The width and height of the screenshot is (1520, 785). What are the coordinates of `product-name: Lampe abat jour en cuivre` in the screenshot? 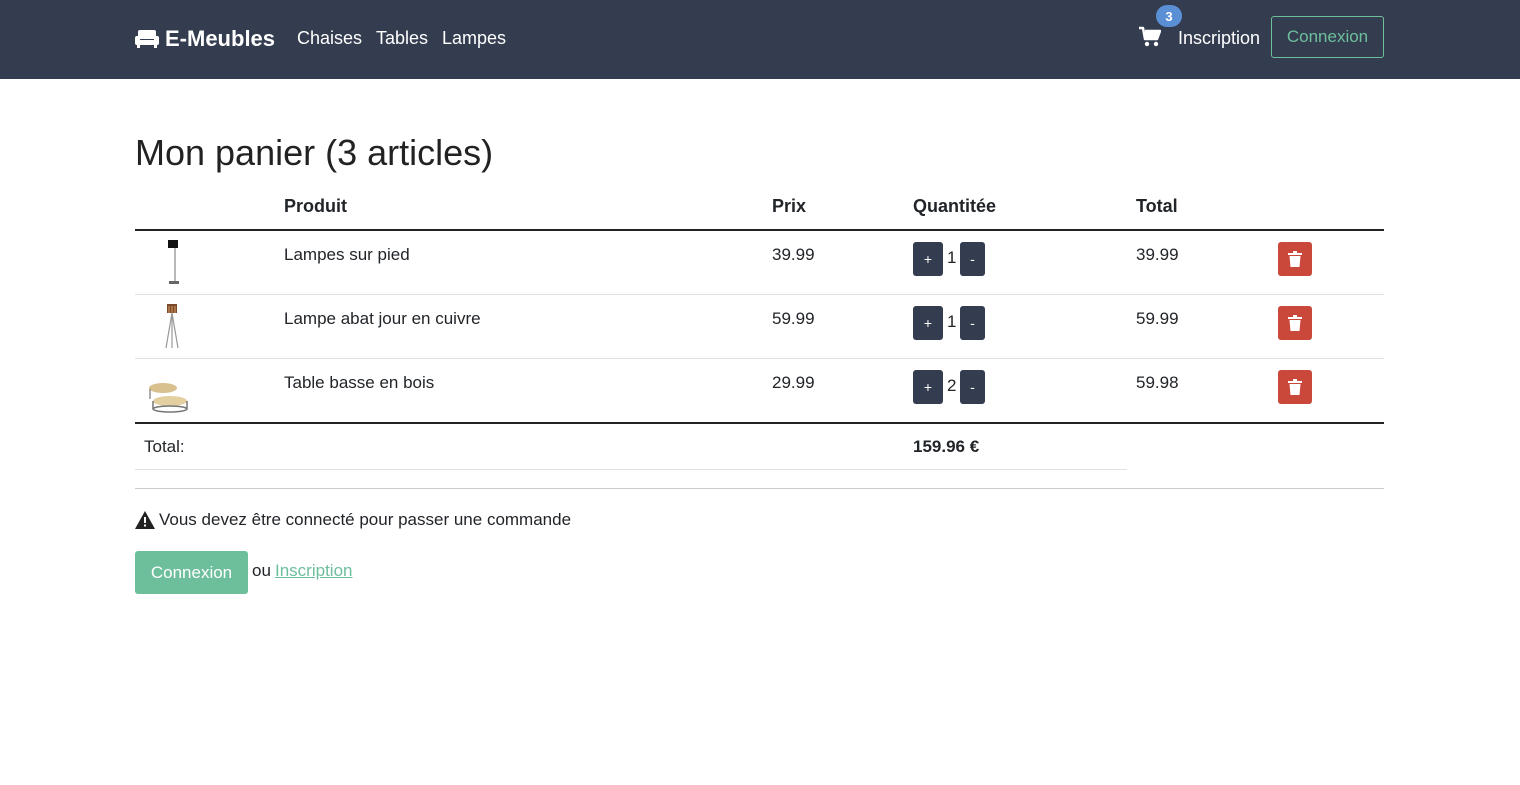 It's located at (382, 318).